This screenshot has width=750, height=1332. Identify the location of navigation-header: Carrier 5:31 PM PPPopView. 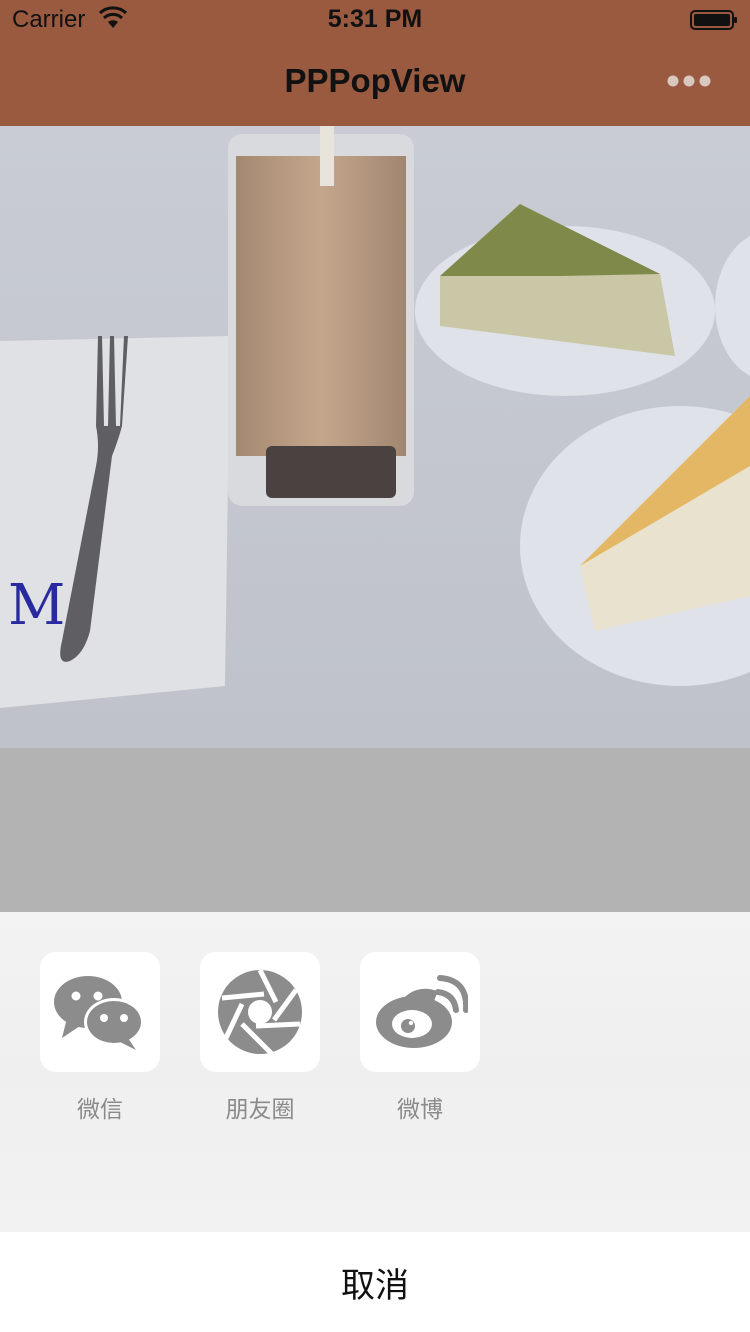
(375, 63).